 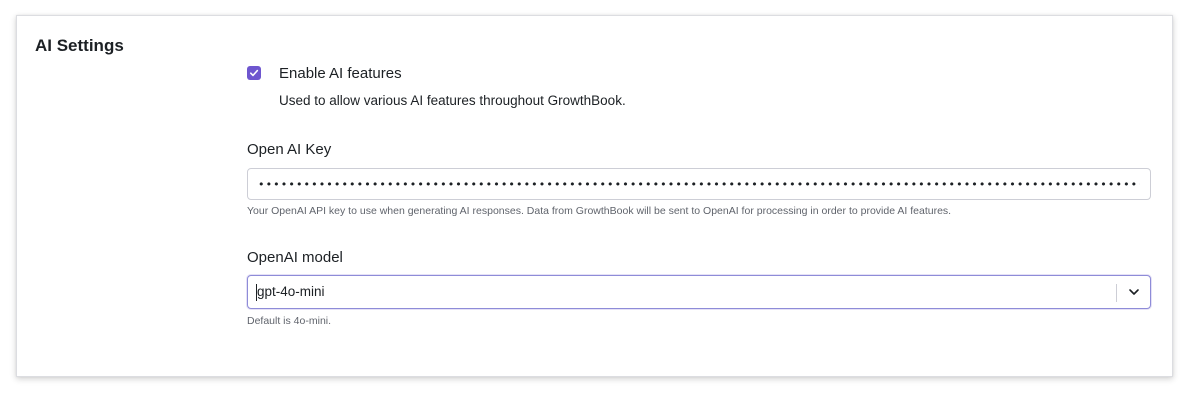 What do you see at coordinates (1134, 292) in the screenshot?
I see `chevron-down-icon` at bounding box center [1134, 292].